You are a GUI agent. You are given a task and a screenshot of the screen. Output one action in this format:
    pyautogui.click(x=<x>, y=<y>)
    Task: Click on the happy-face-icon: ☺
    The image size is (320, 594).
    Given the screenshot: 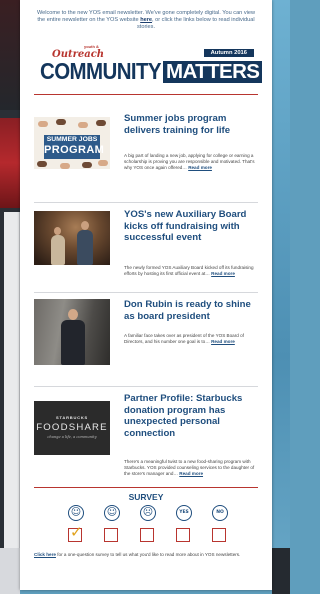 What is the action you would take?
    pyautogui.click(x=76, y=513)
    